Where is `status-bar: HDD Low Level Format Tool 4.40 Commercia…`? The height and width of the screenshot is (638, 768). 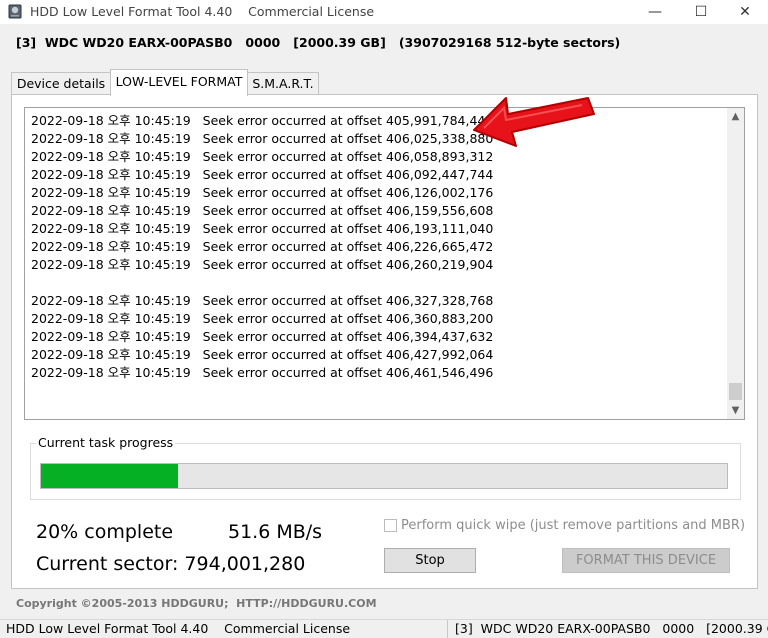
status-bar: HDD Low Level Format Tool 4.40 Commercia… is located at coordinates (384, 628).